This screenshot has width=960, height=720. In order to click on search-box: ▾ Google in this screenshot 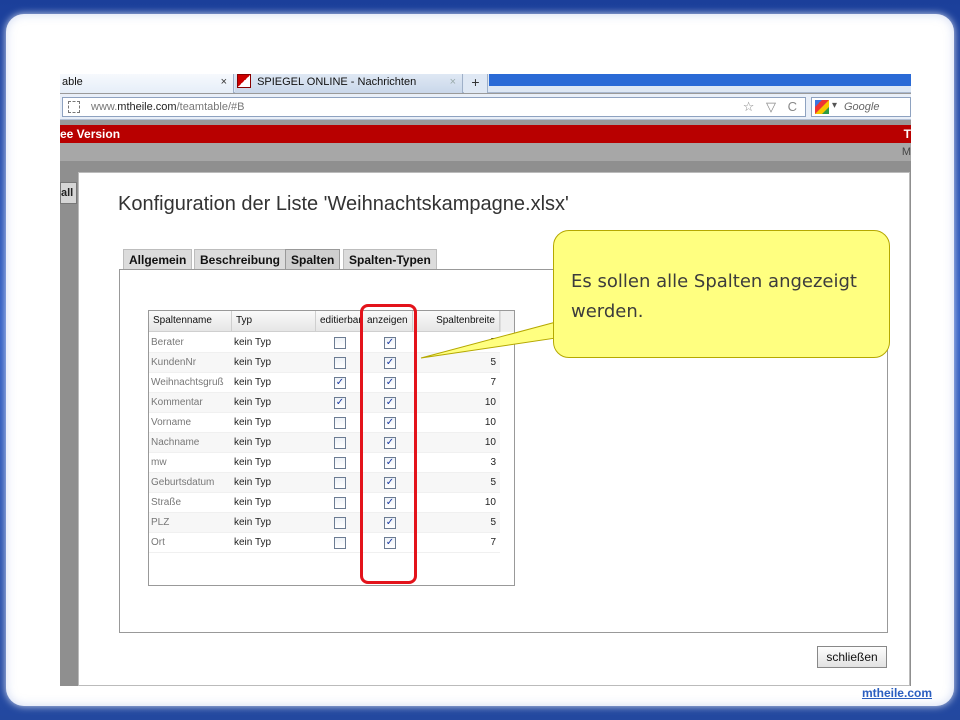, I will do `click(861, 107)`.